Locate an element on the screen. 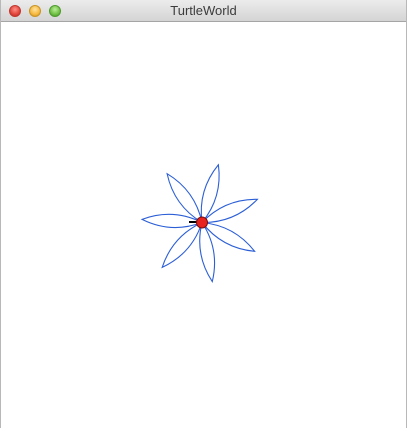 The width and height of the screenshot is (407, 428). turtle-body-icon is located at coordinates (202, 222).